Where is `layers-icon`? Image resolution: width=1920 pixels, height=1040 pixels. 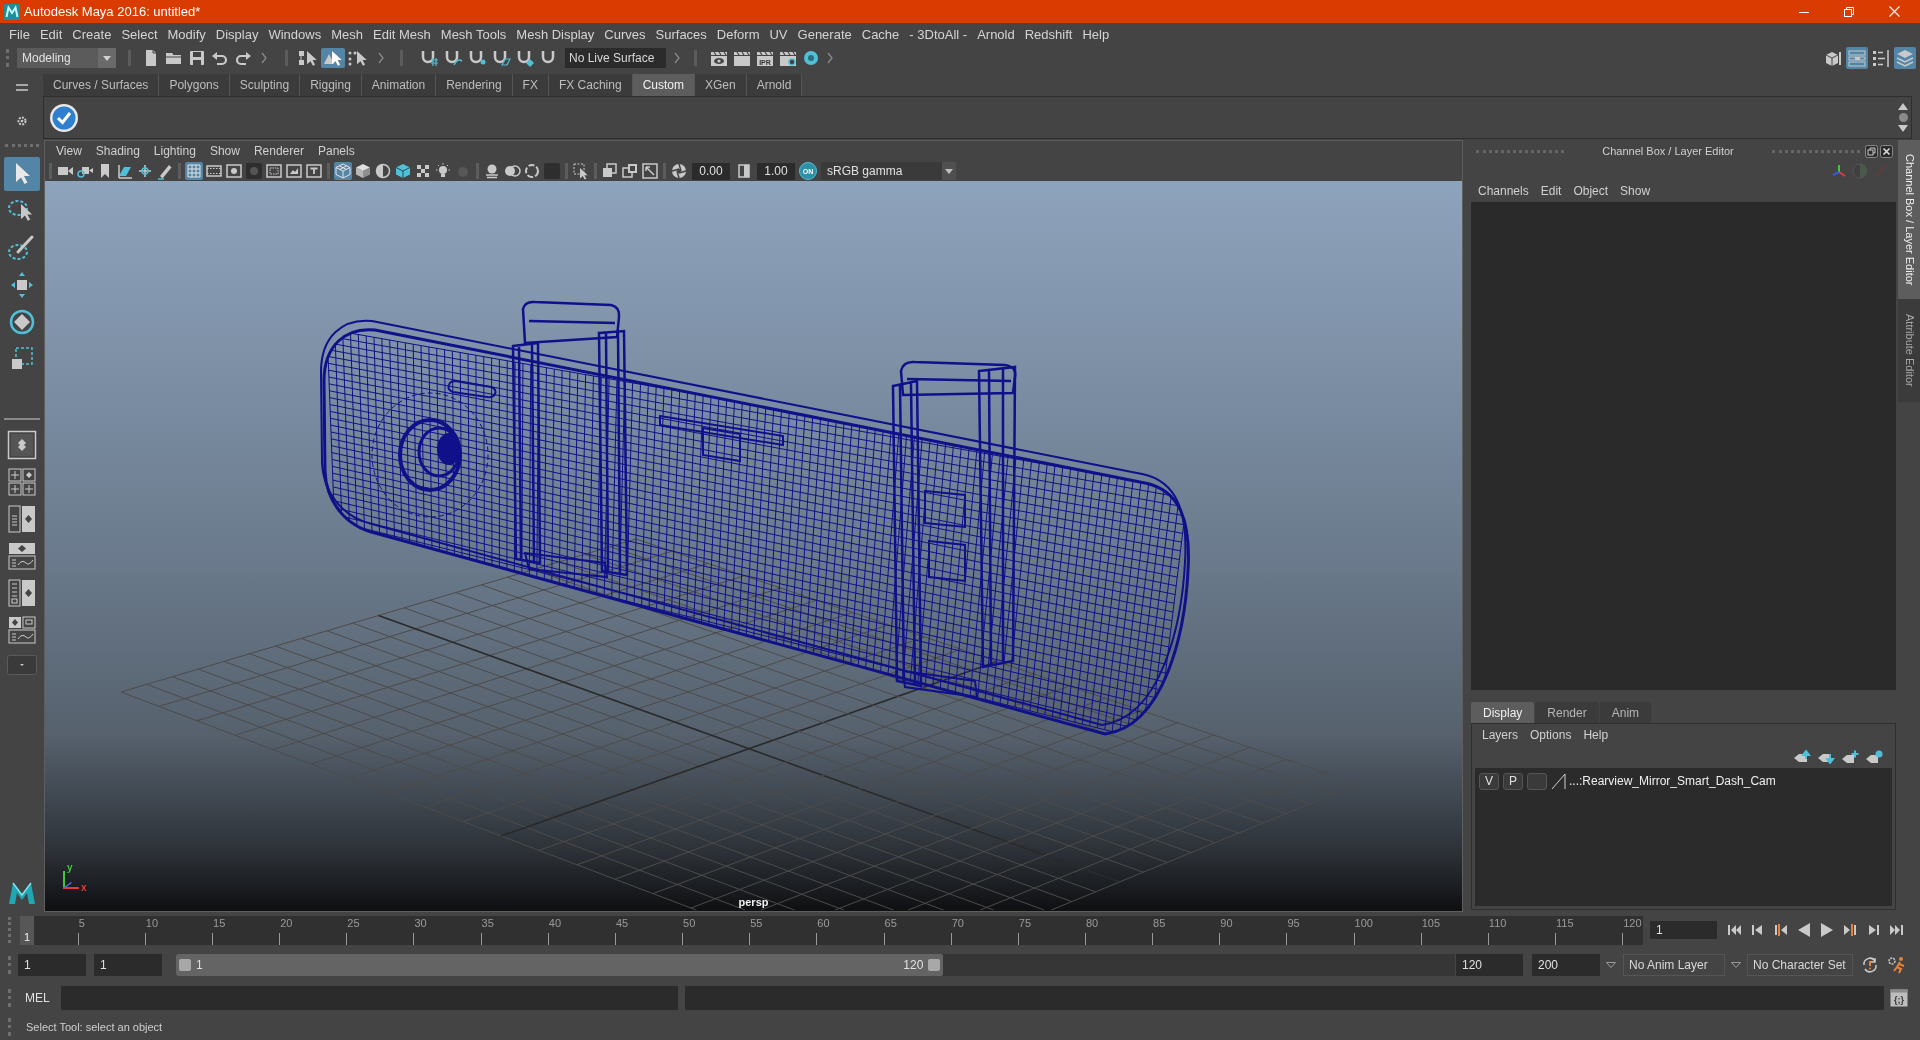
layers-icon is located at coordinates (1905, 57).